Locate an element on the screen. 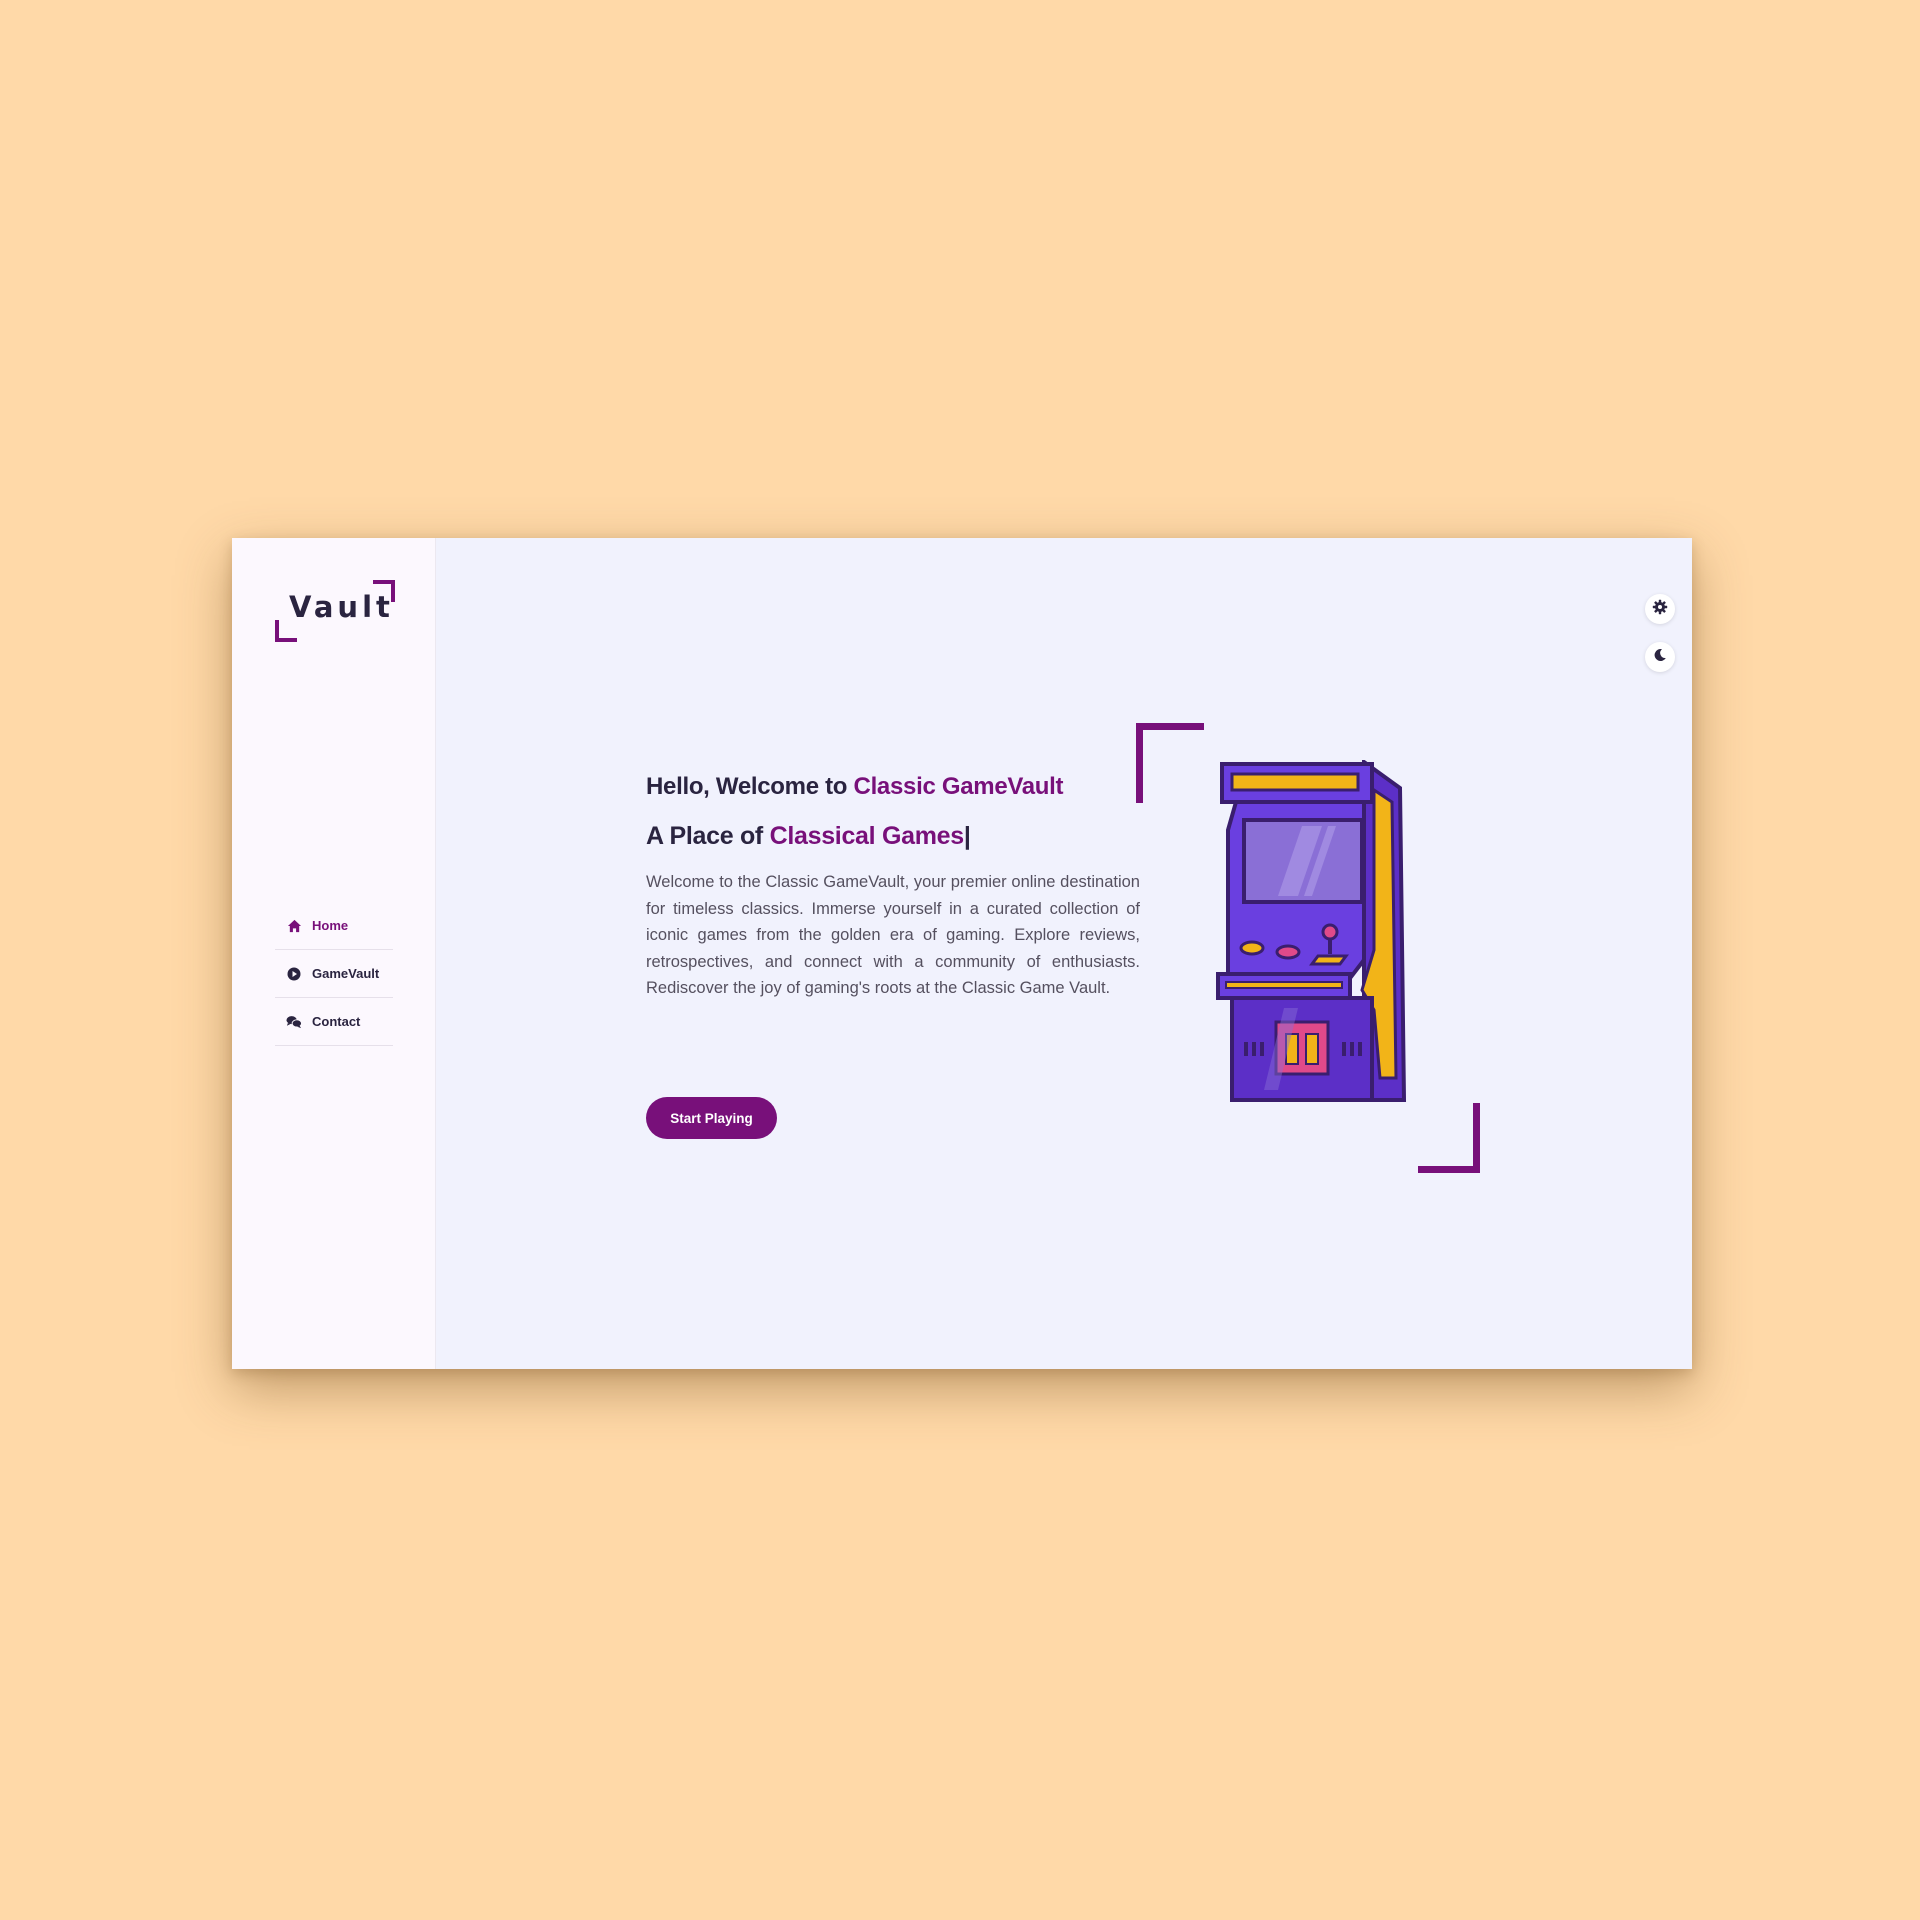  sidebar-item-contact: Contact is located at coordinates (334, 1022).